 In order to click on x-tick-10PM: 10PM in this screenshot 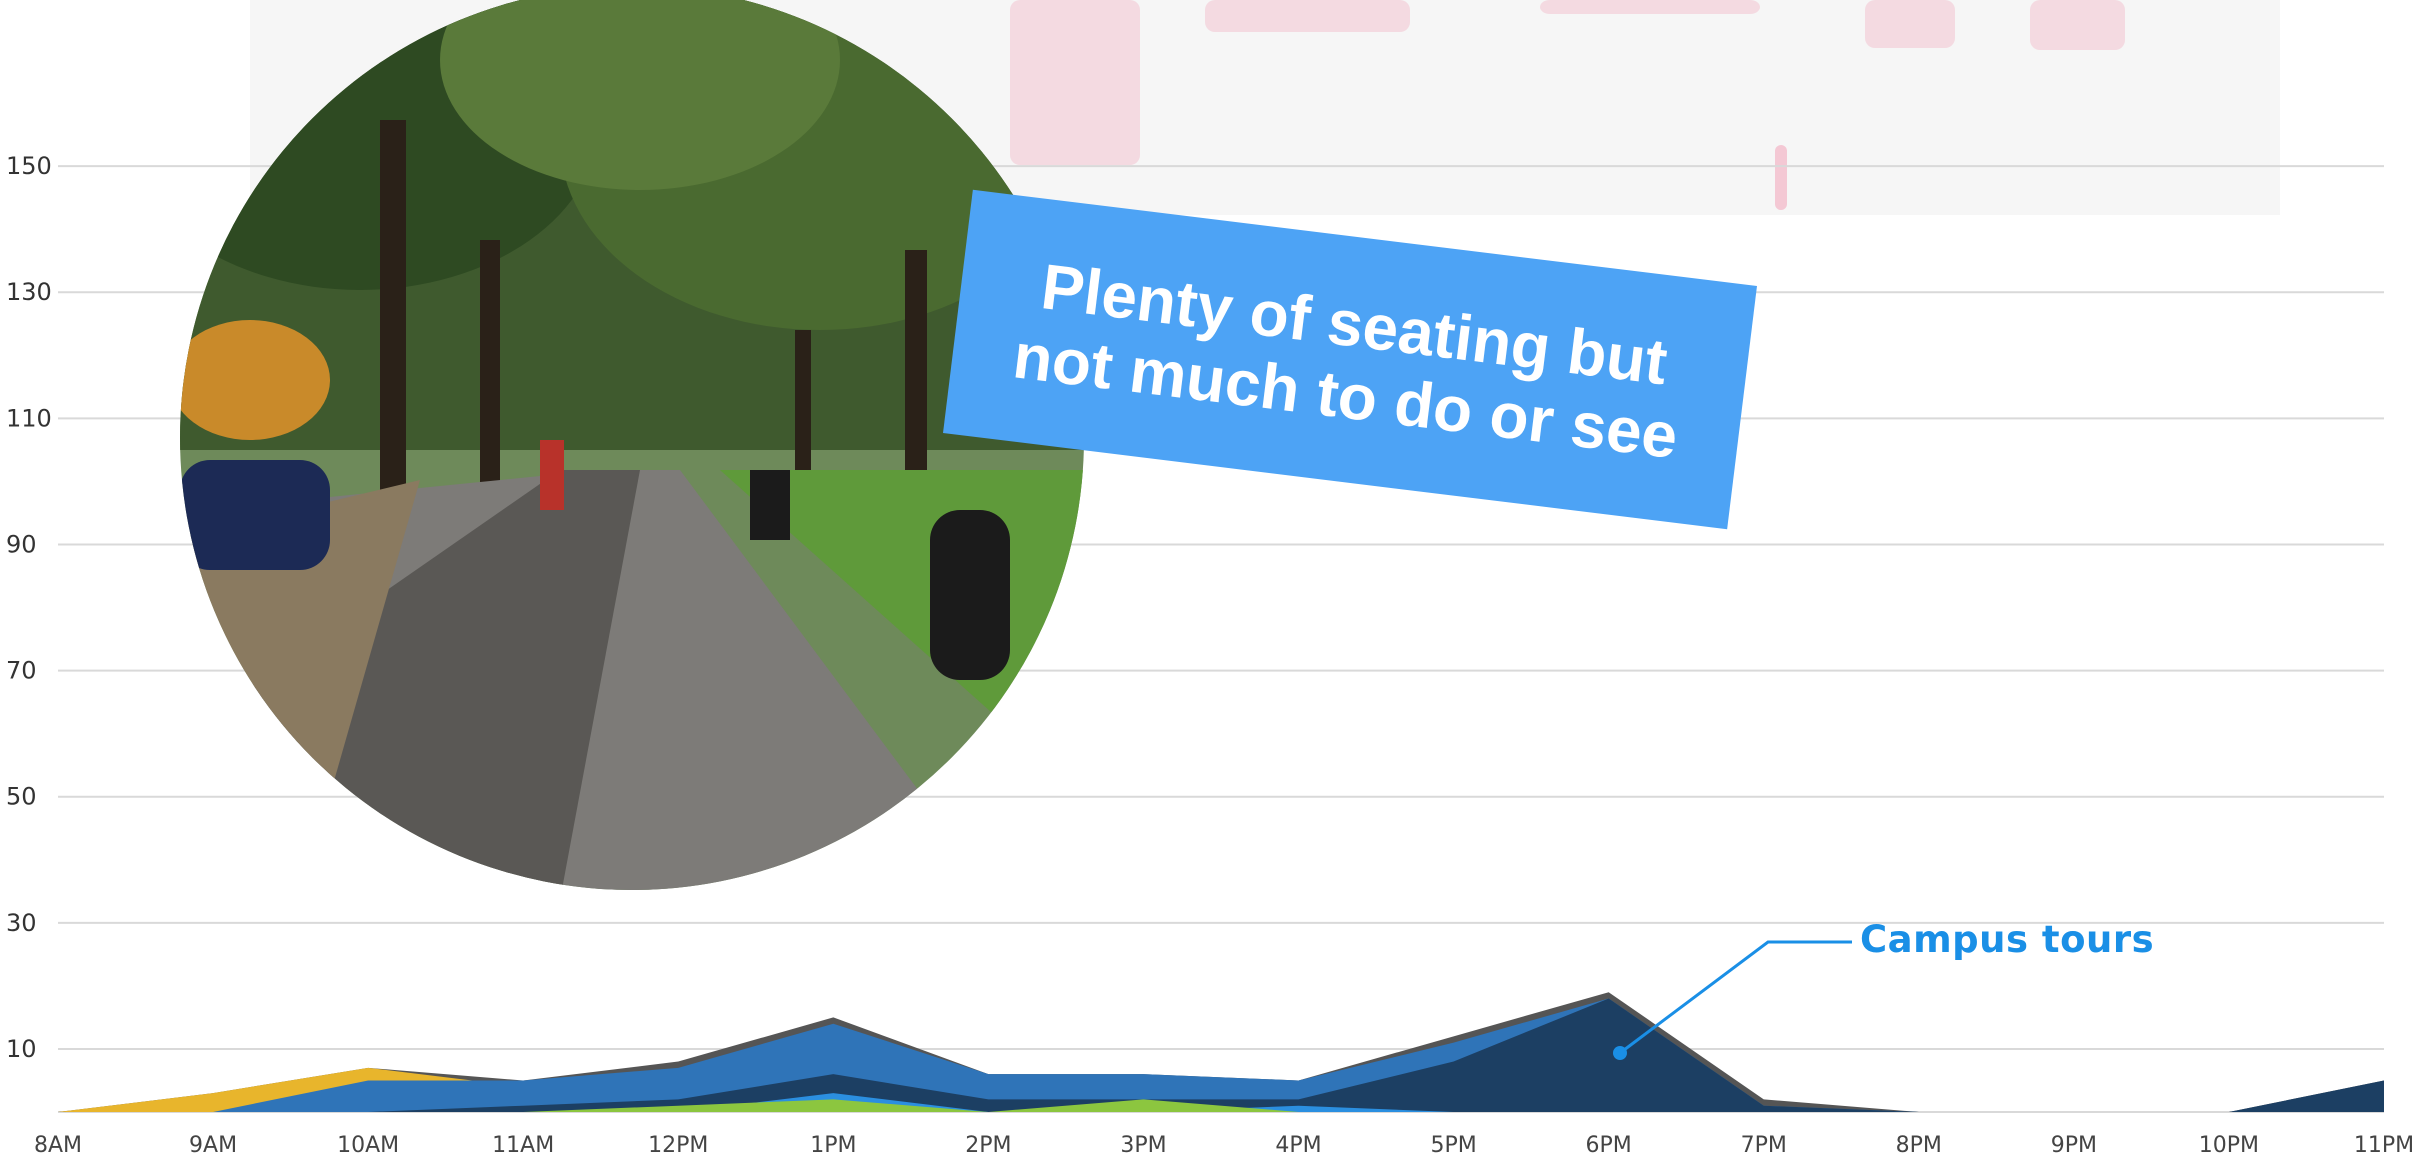, I will do `click(2229, 1145)`.